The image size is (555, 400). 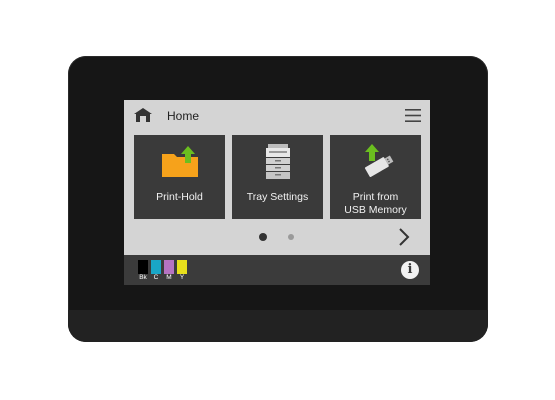 What do you see at coordinates (179, 197) in the screenshot?
I see `tile-label: Print-Hold` at bounding box center [179, 197].